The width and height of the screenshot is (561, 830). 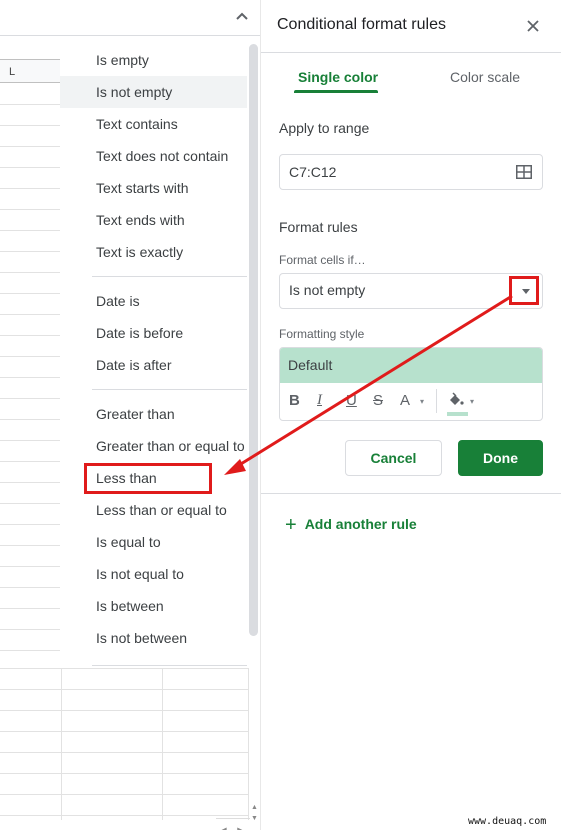 What do you see at coordinates (30, 71) in the screenshot?
I see `column-header-l: L` at bounding box center [30, 71].